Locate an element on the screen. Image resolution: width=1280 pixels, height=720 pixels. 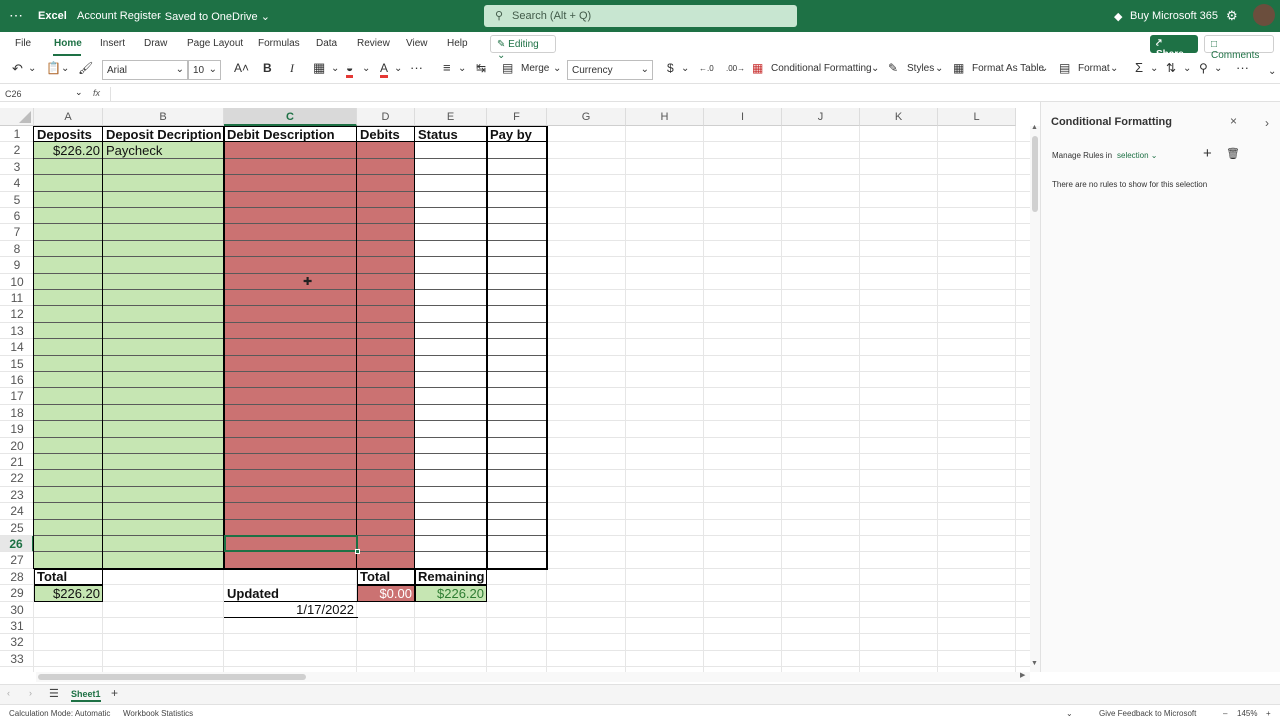
row-header-29: 29 is located at coordinates (17, 593).